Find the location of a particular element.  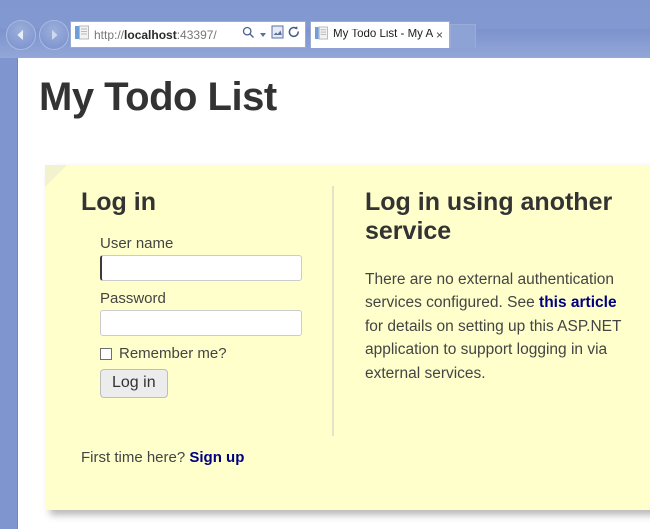

back-button is located at coordinates (21, 35).